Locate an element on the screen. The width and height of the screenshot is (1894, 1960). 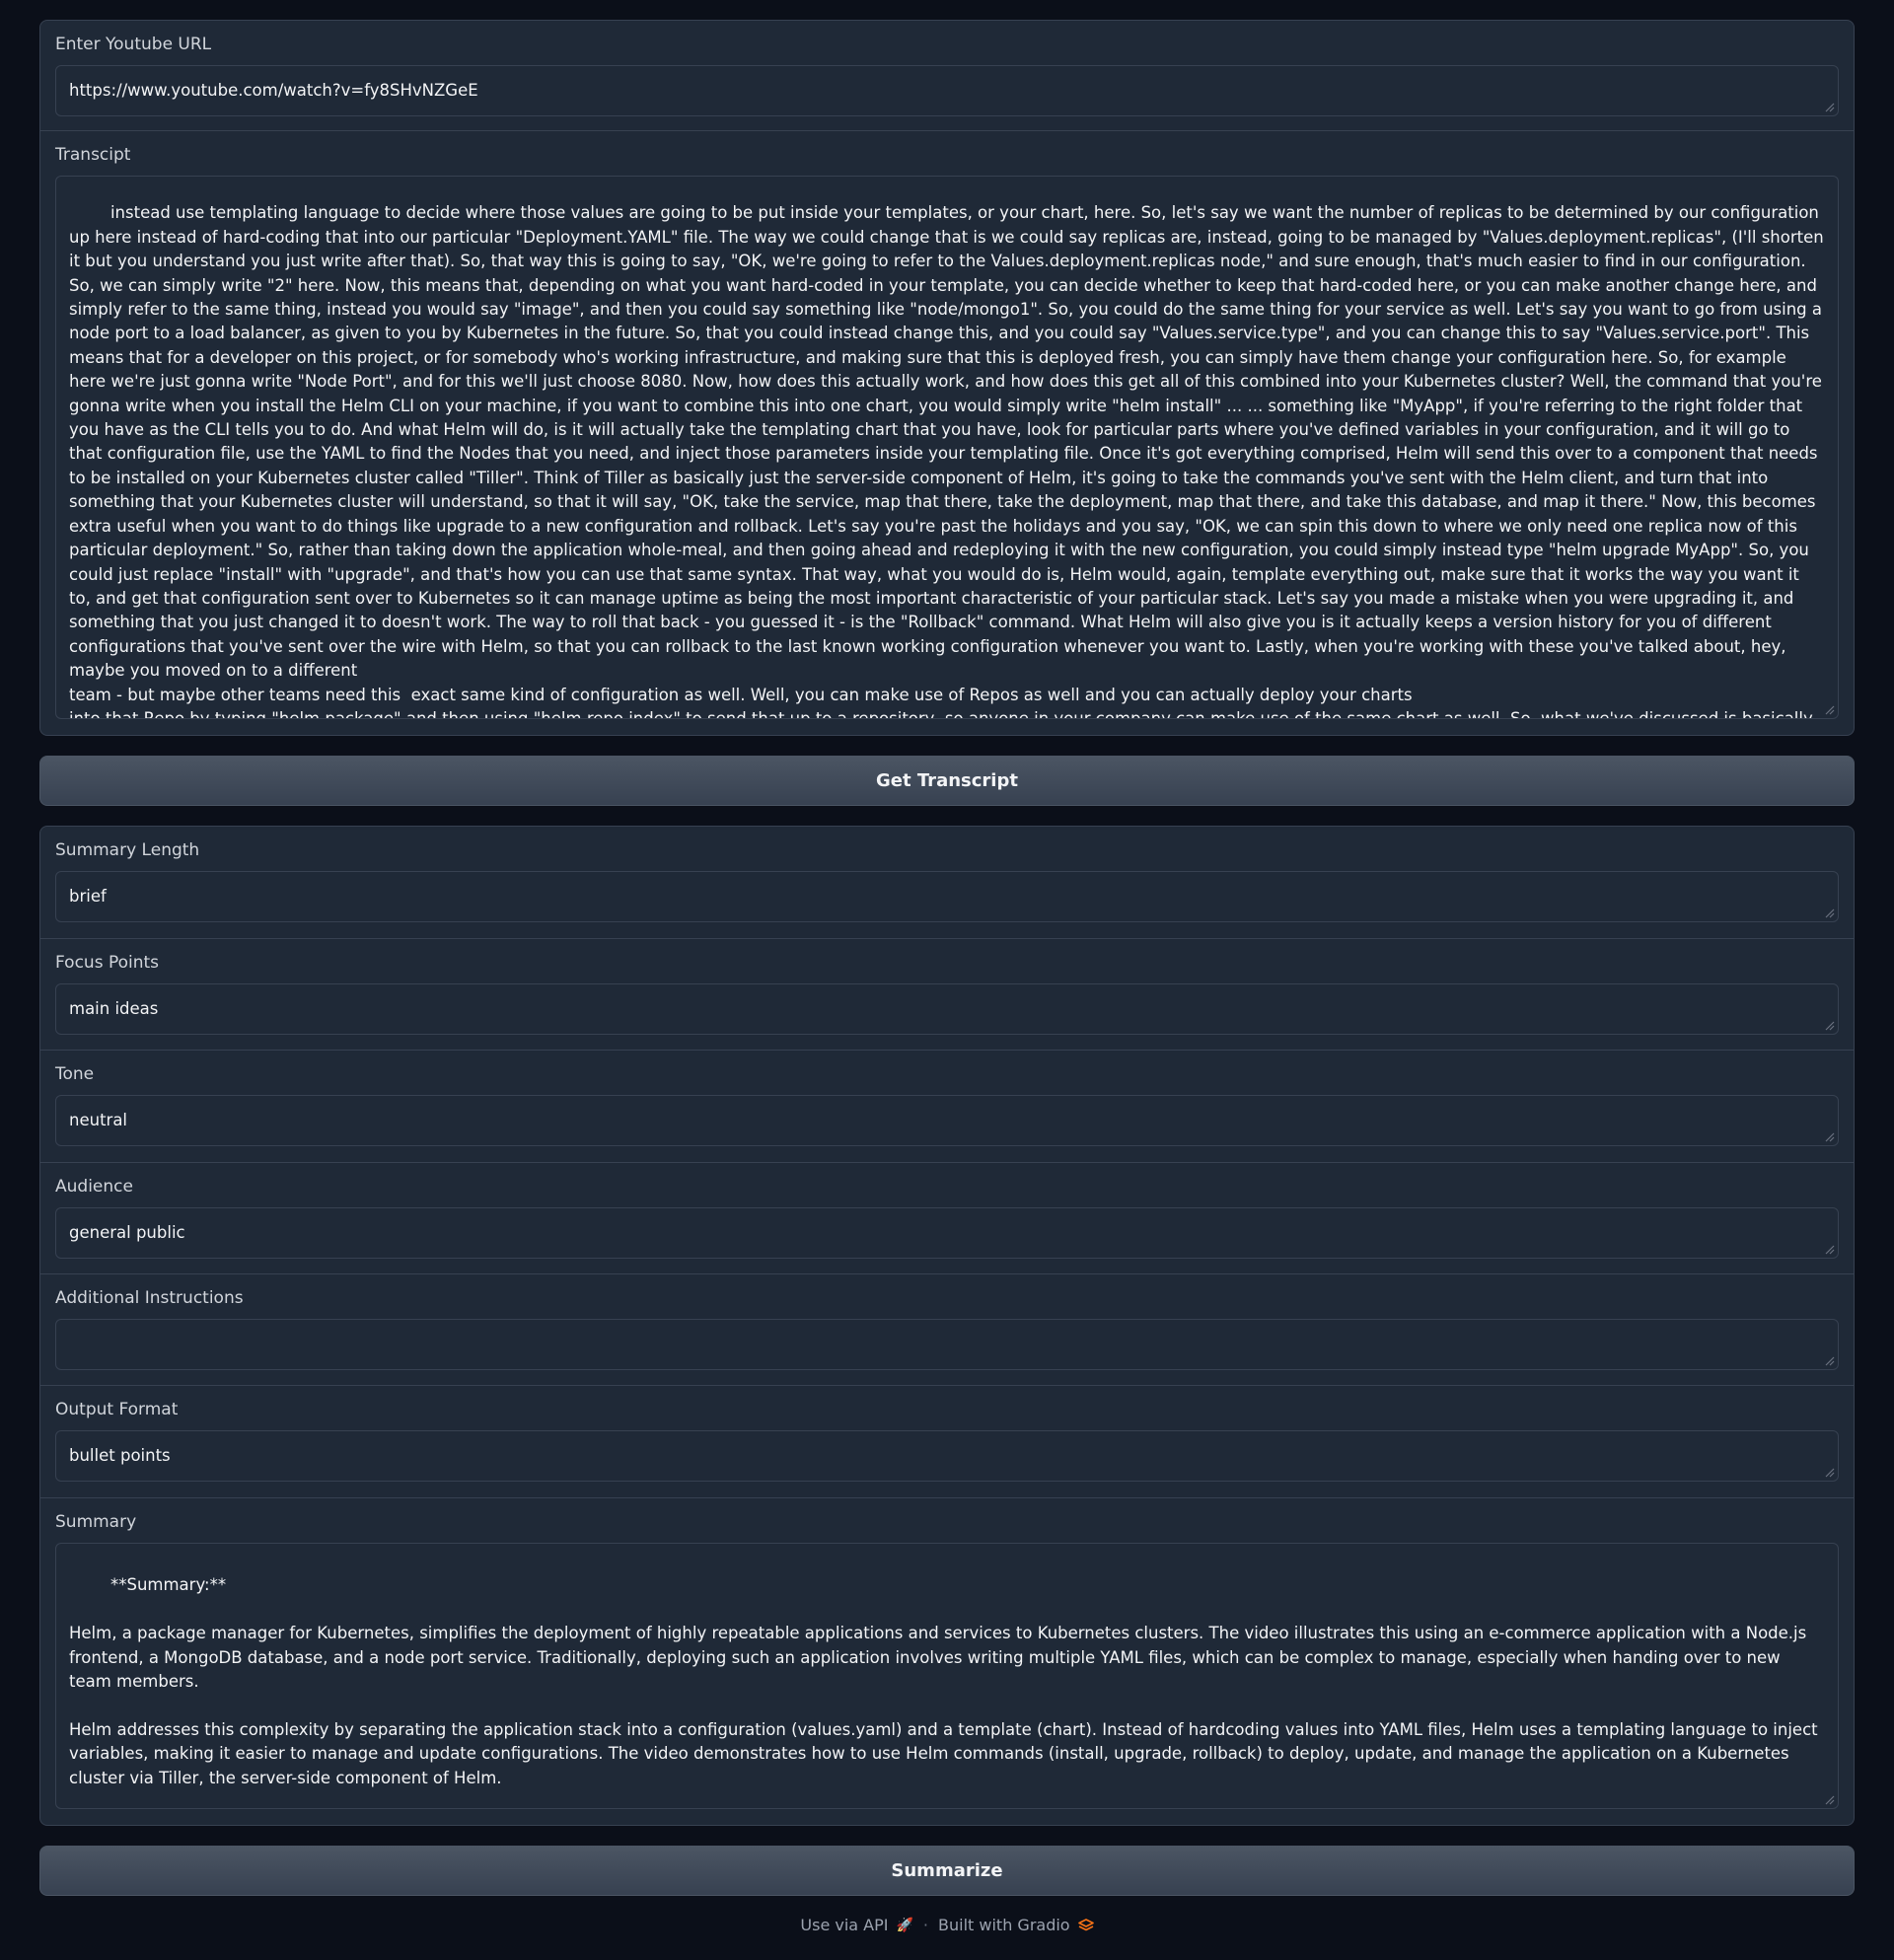
focus-points-value: main ideas is located at coordinates (114, 1008).